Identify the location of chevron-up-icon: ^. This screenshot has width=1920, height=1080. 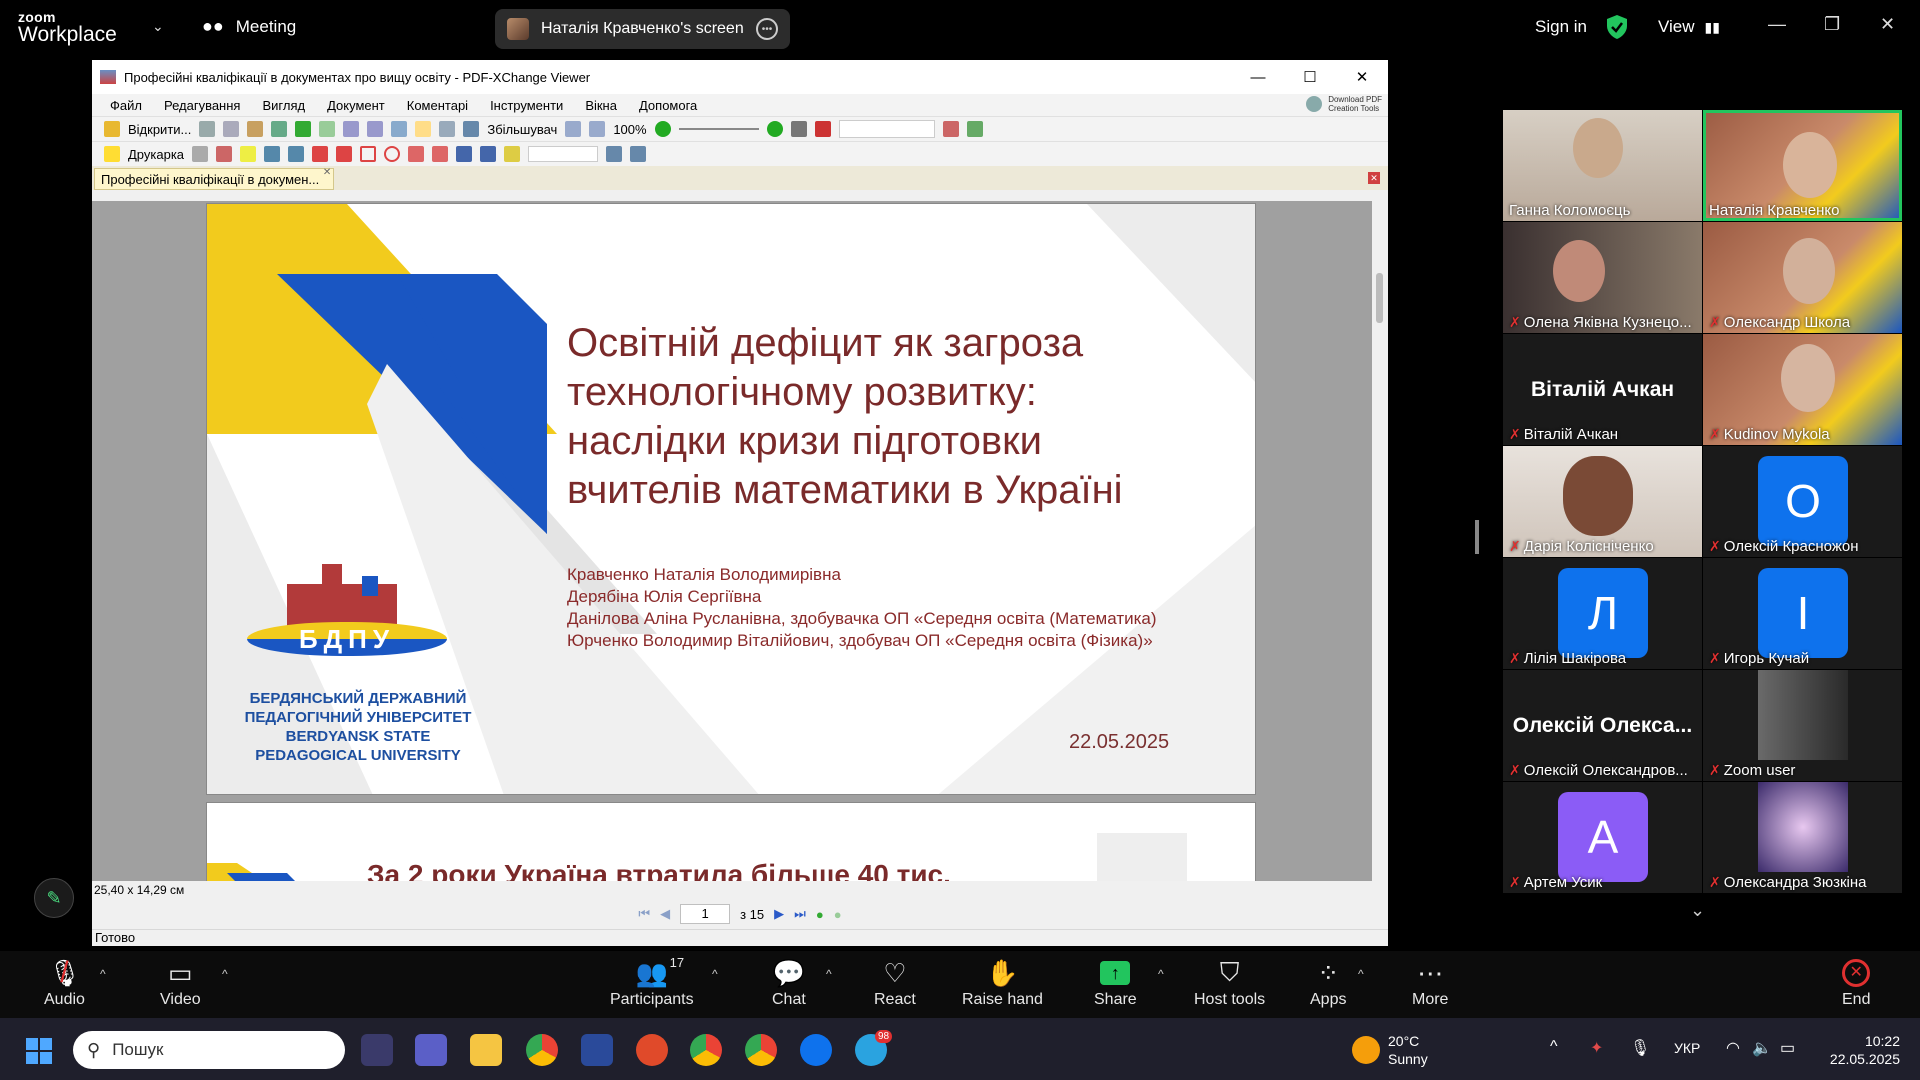
(1554, 1047).